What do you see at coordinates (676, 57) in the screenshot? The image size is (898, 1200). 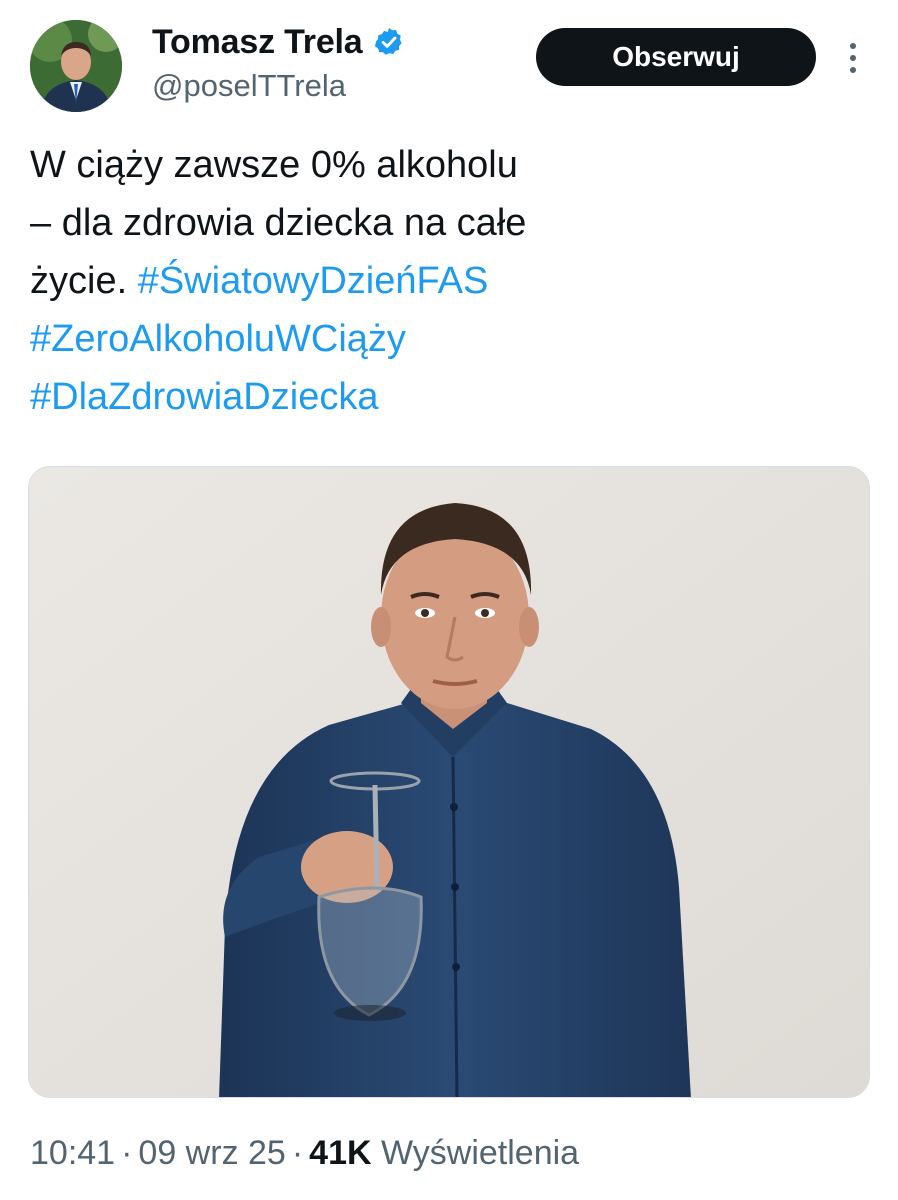 I see `follow-button: Obserwuj` at bounding box center [676, 57].